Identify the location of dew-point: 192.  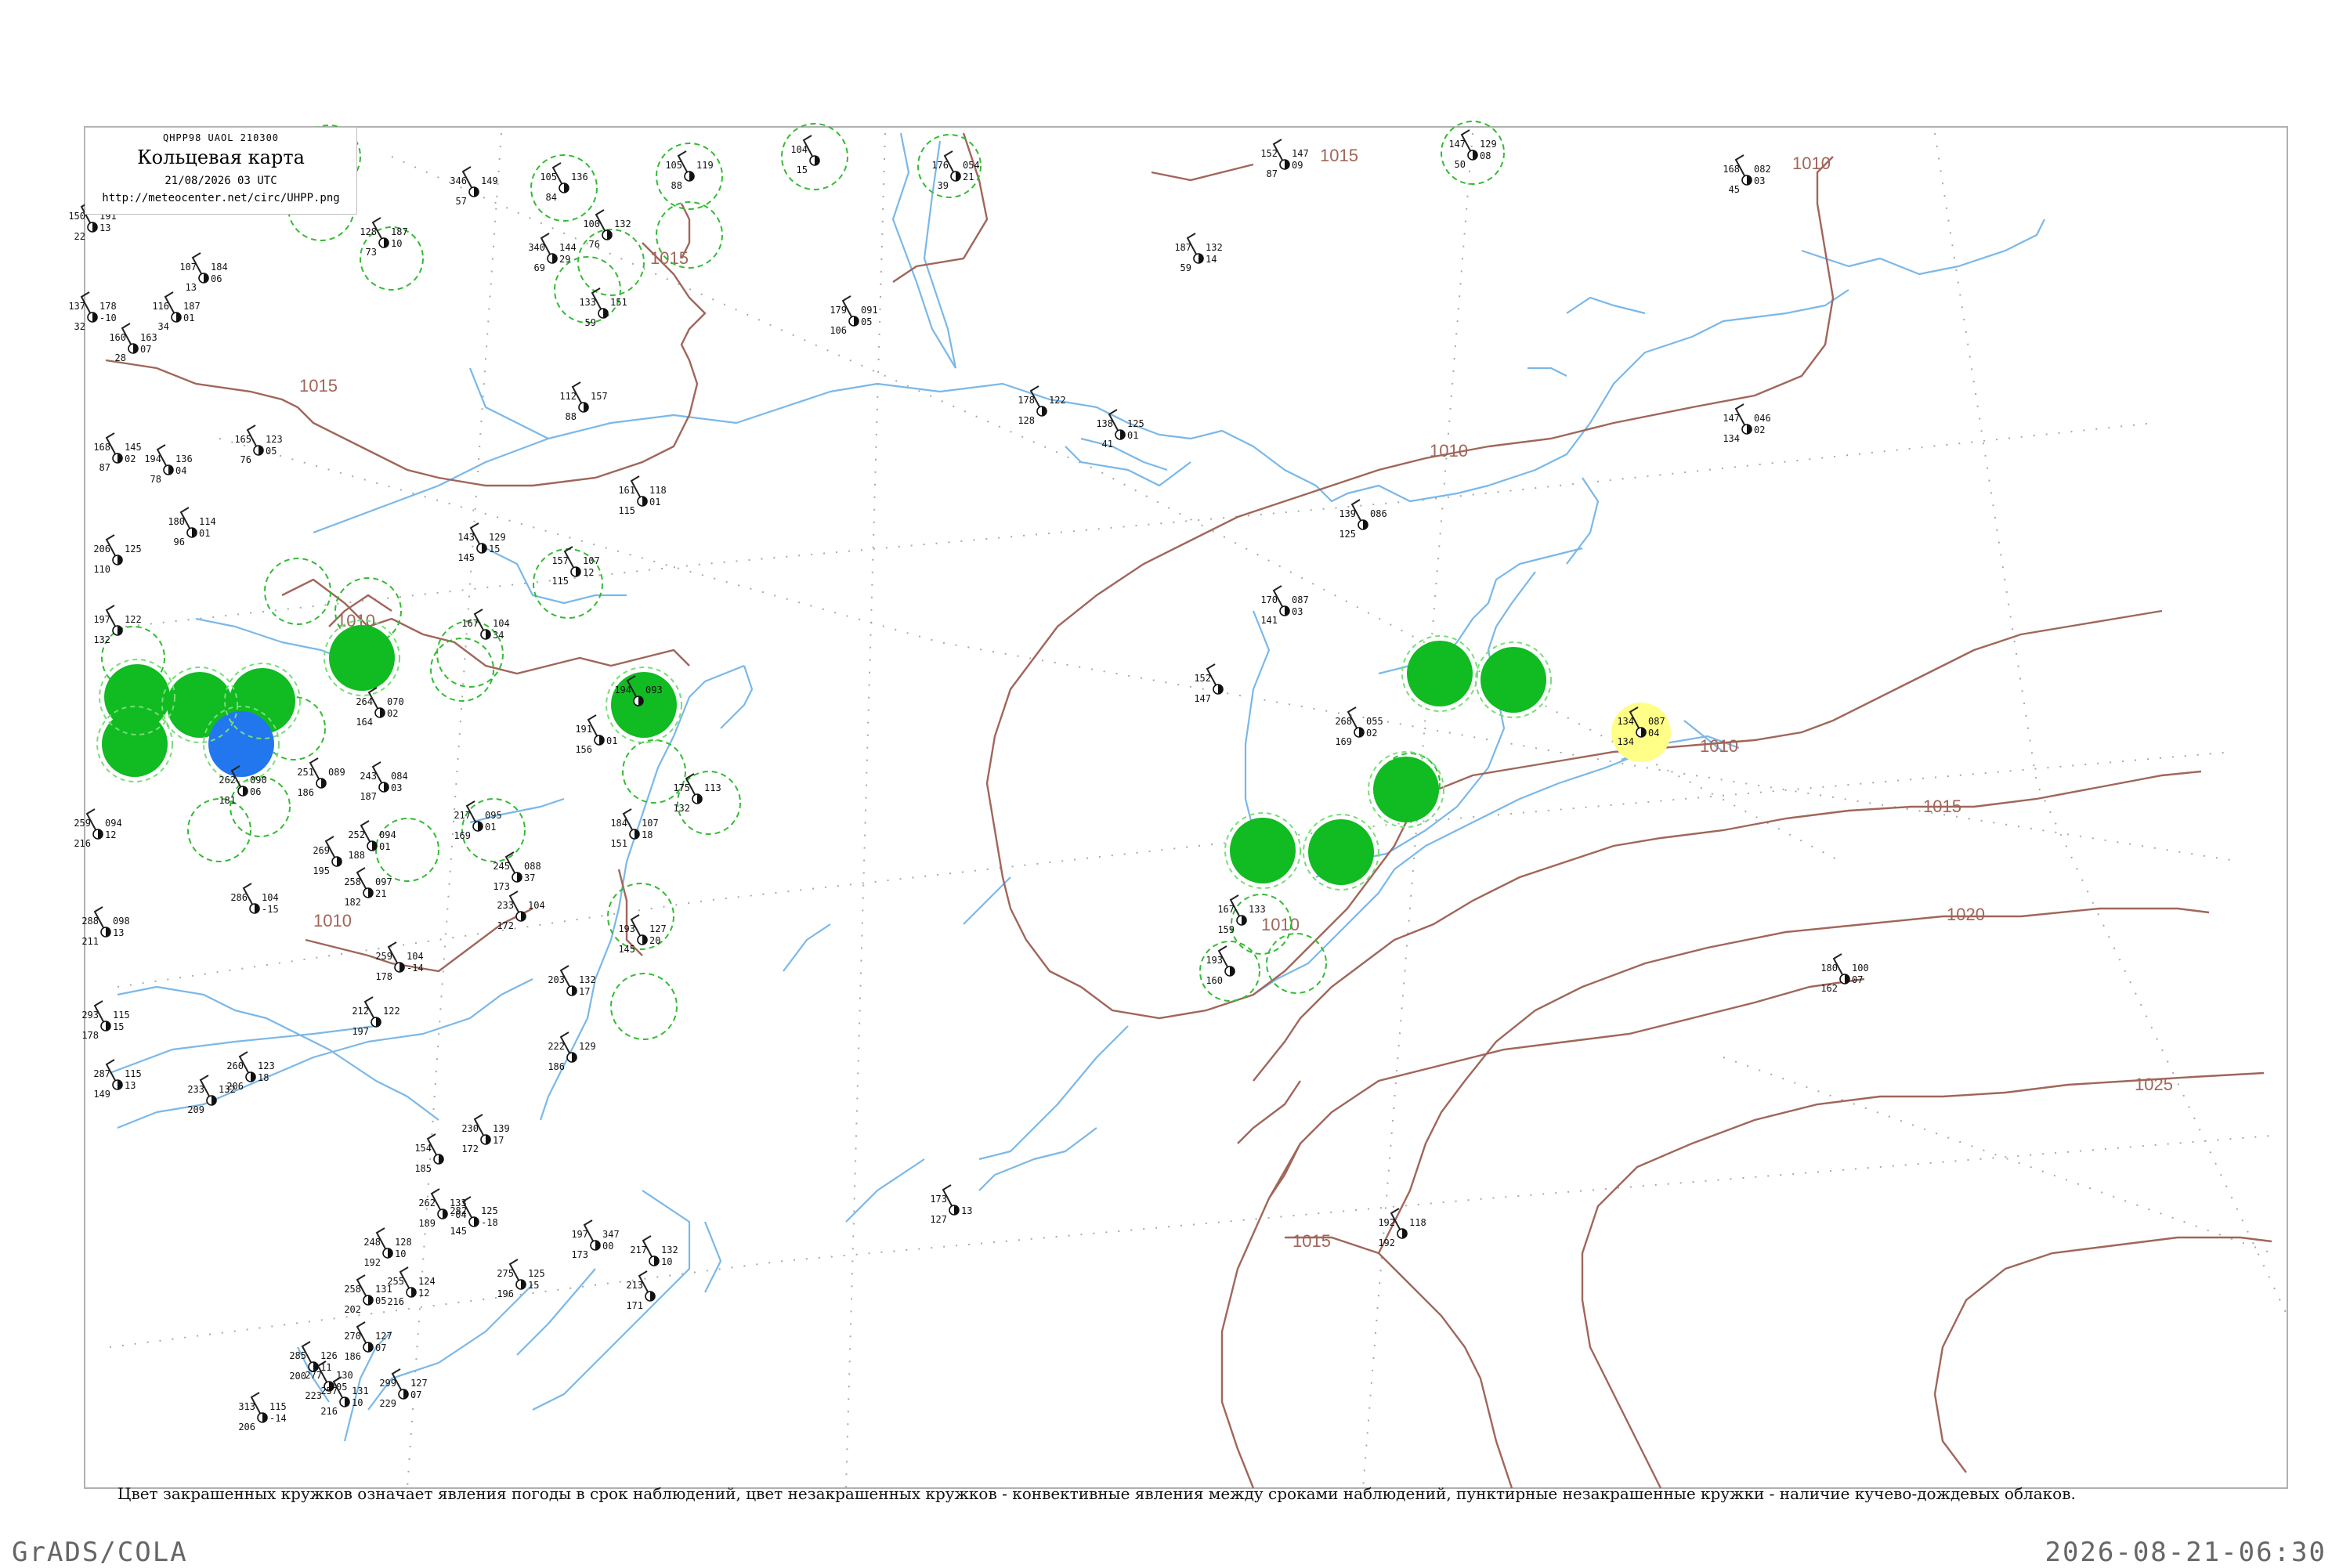
(372, 1262).